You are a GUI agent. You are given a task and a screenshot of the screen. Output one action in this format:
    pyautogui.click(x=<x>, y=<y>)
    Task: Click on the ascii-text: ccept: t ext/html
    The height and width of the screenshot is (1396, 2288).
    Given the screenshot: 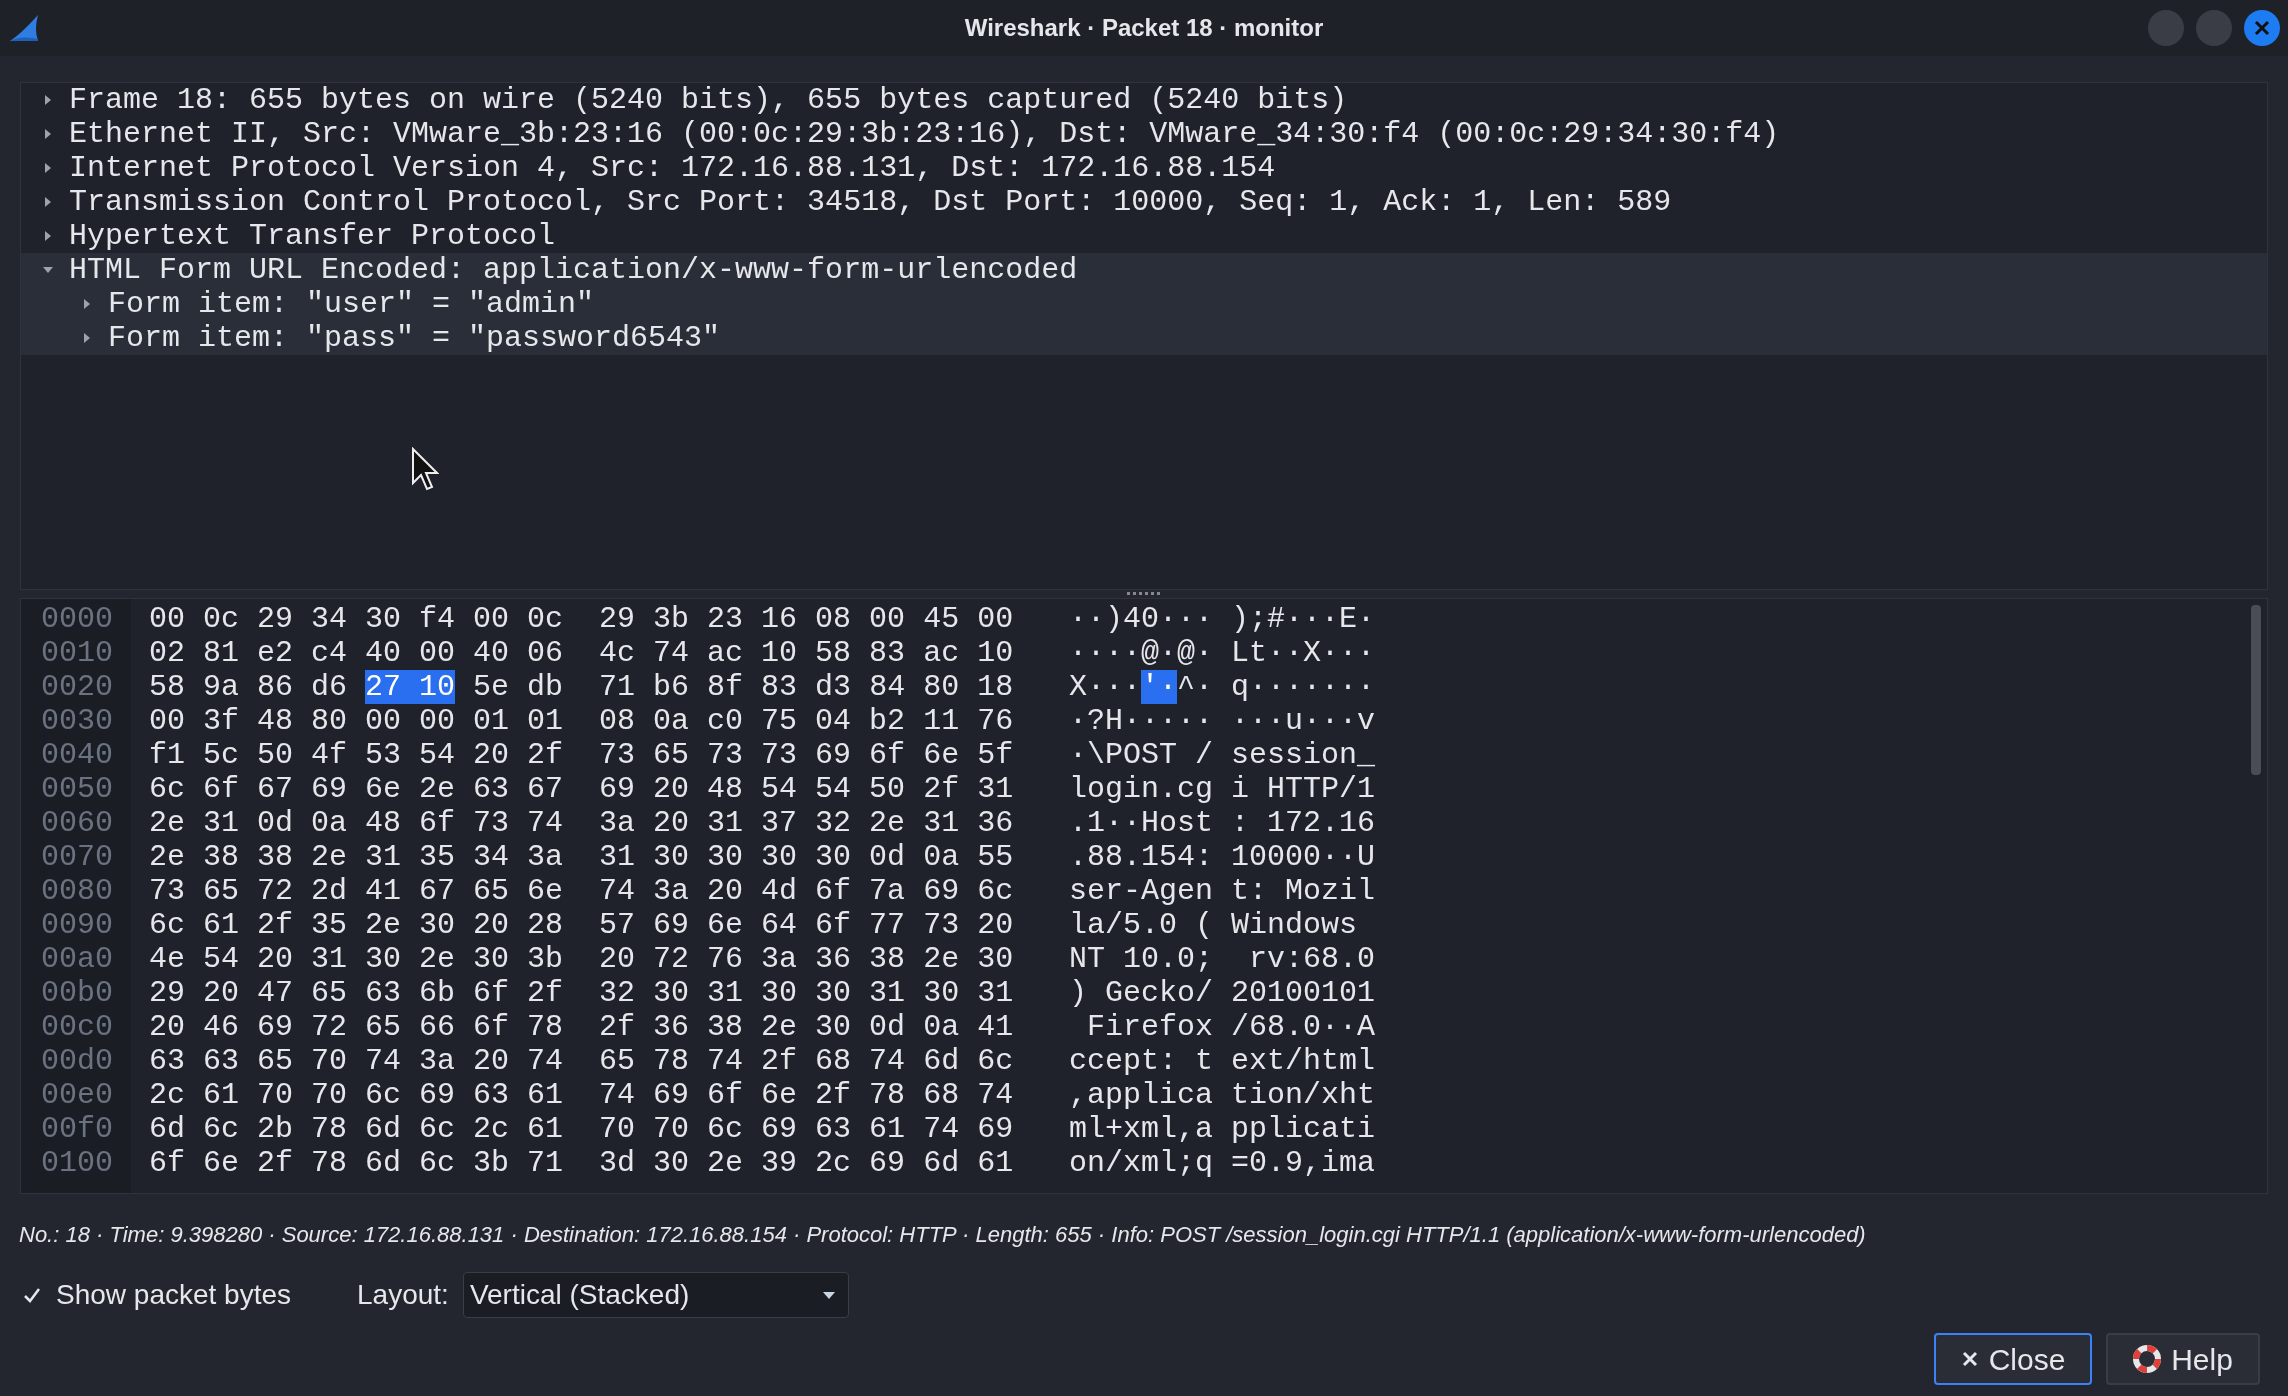 What is the action you would take?
    pyautogui.click(x=1222, y=1061)
    